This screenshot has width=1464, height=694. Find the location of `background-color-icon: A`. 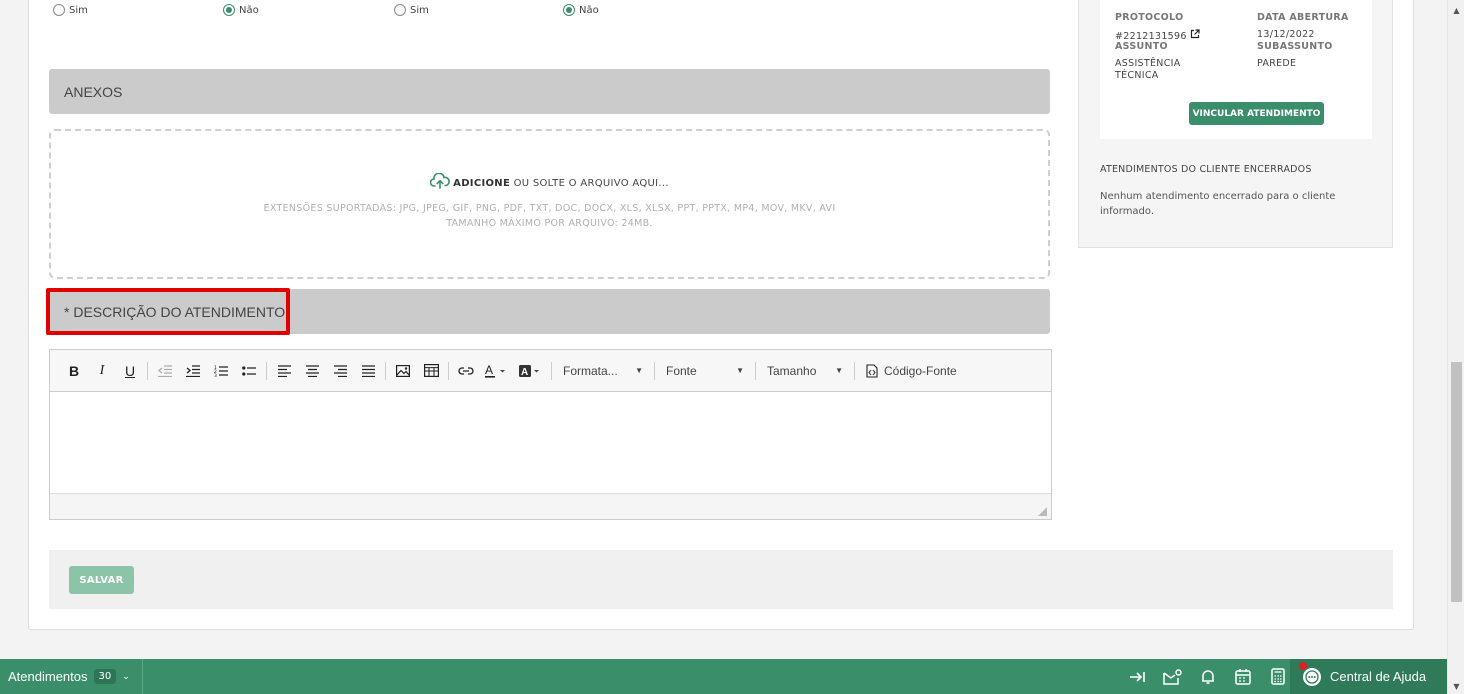

background-color-icon: A is located at coordinates (529, 371).